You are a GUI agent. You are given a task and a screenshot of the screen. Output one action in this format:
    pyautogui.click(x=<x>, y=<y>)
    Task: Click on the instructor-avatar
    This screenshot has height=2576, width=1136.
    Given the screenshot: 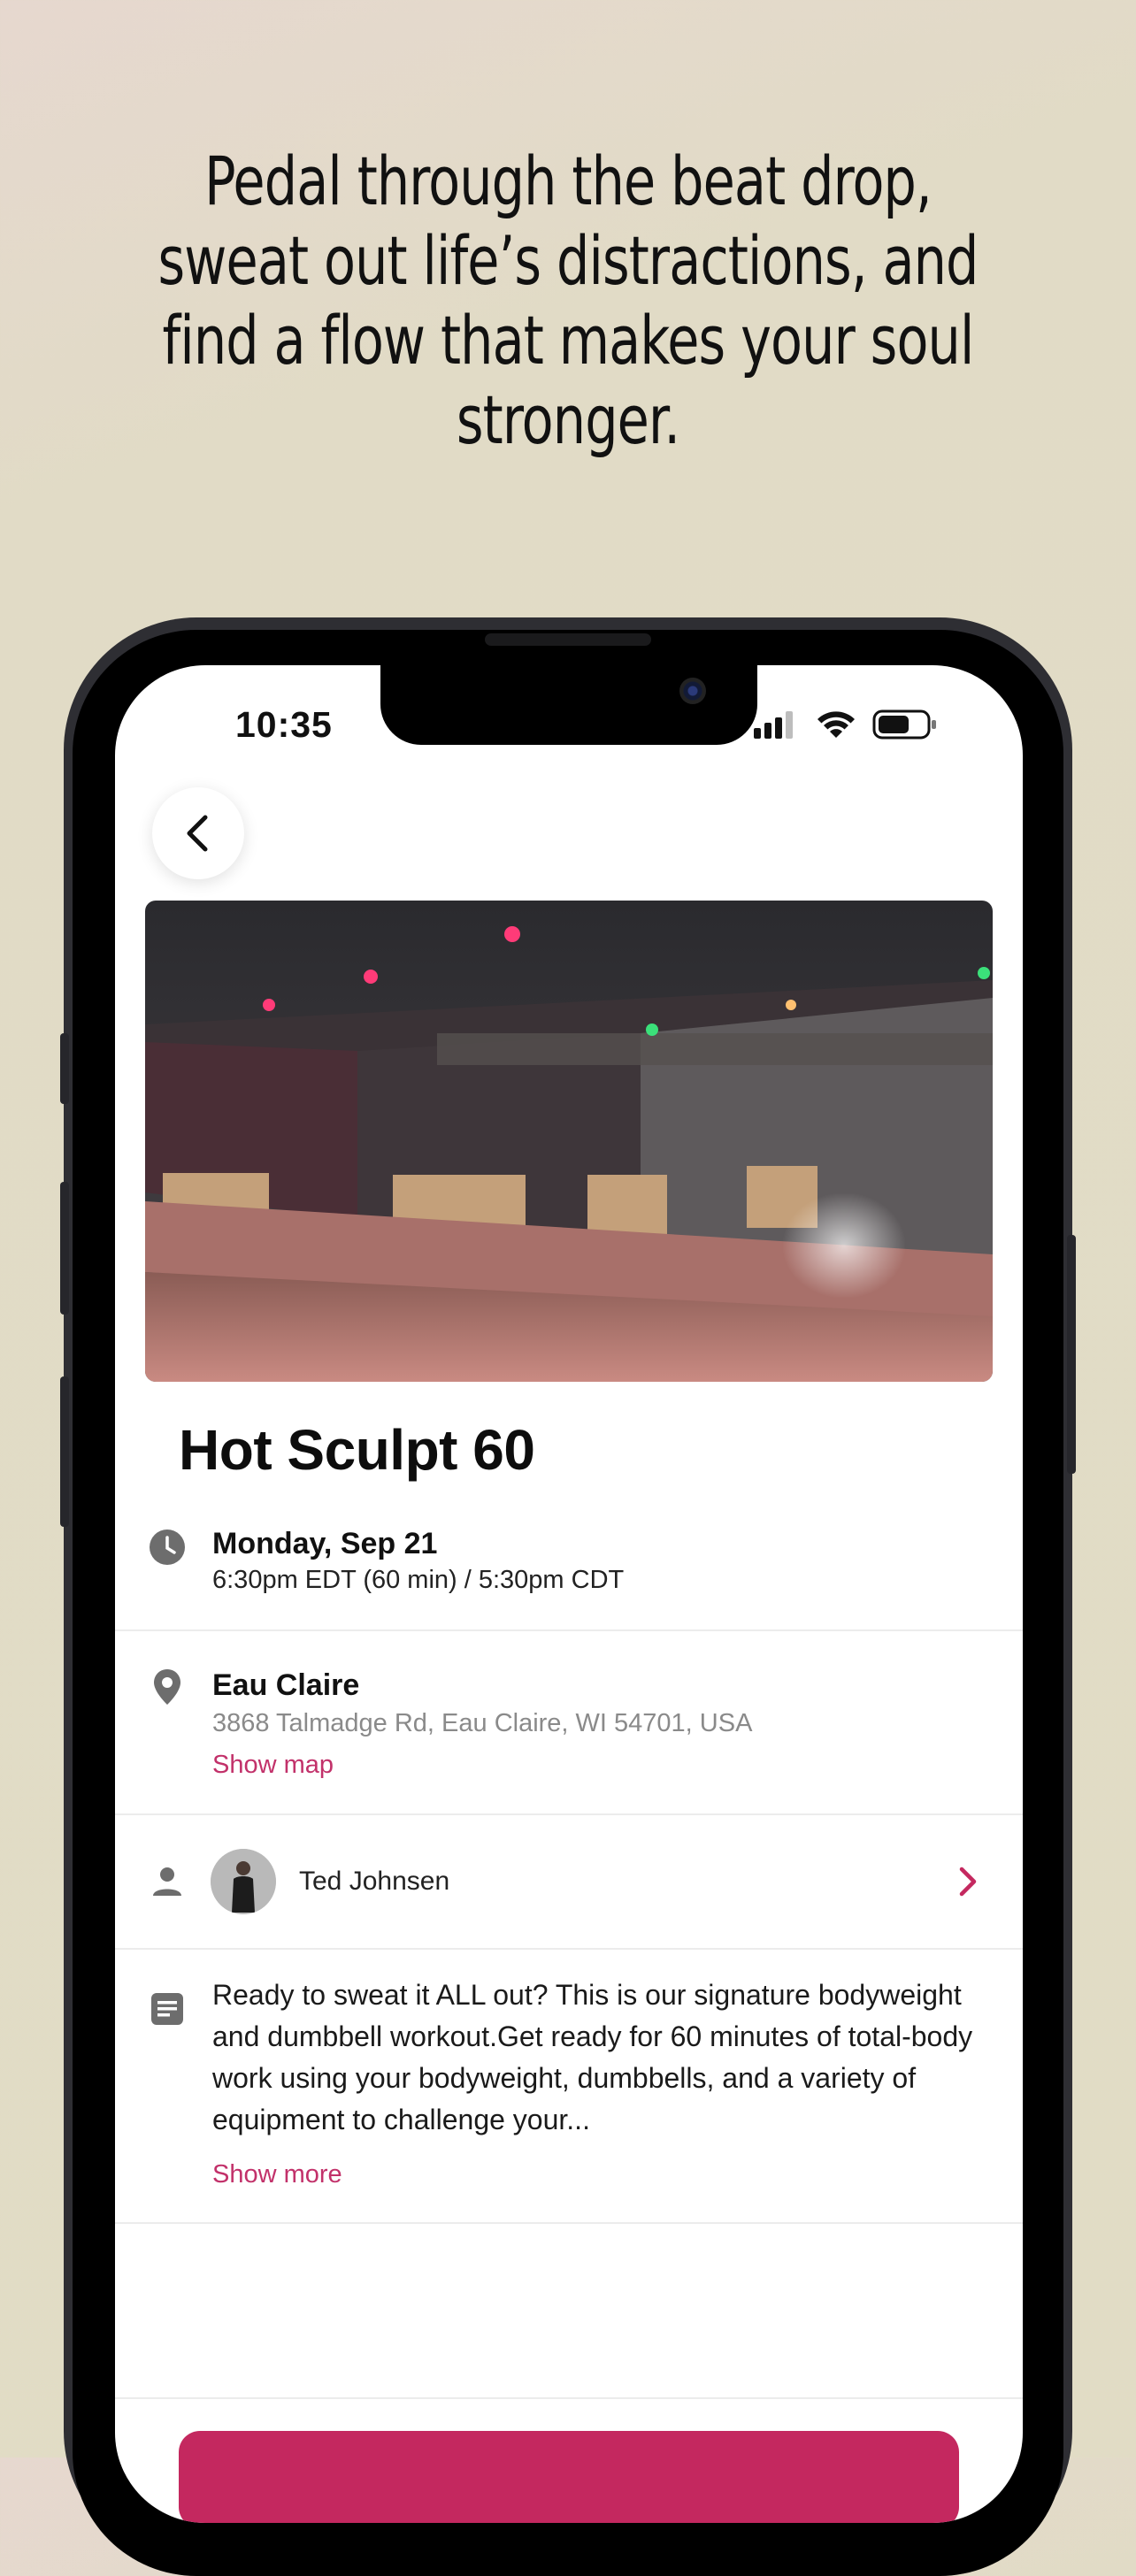 What is the action you would take?
    pyautogui.click(x=243, y=1881)
    